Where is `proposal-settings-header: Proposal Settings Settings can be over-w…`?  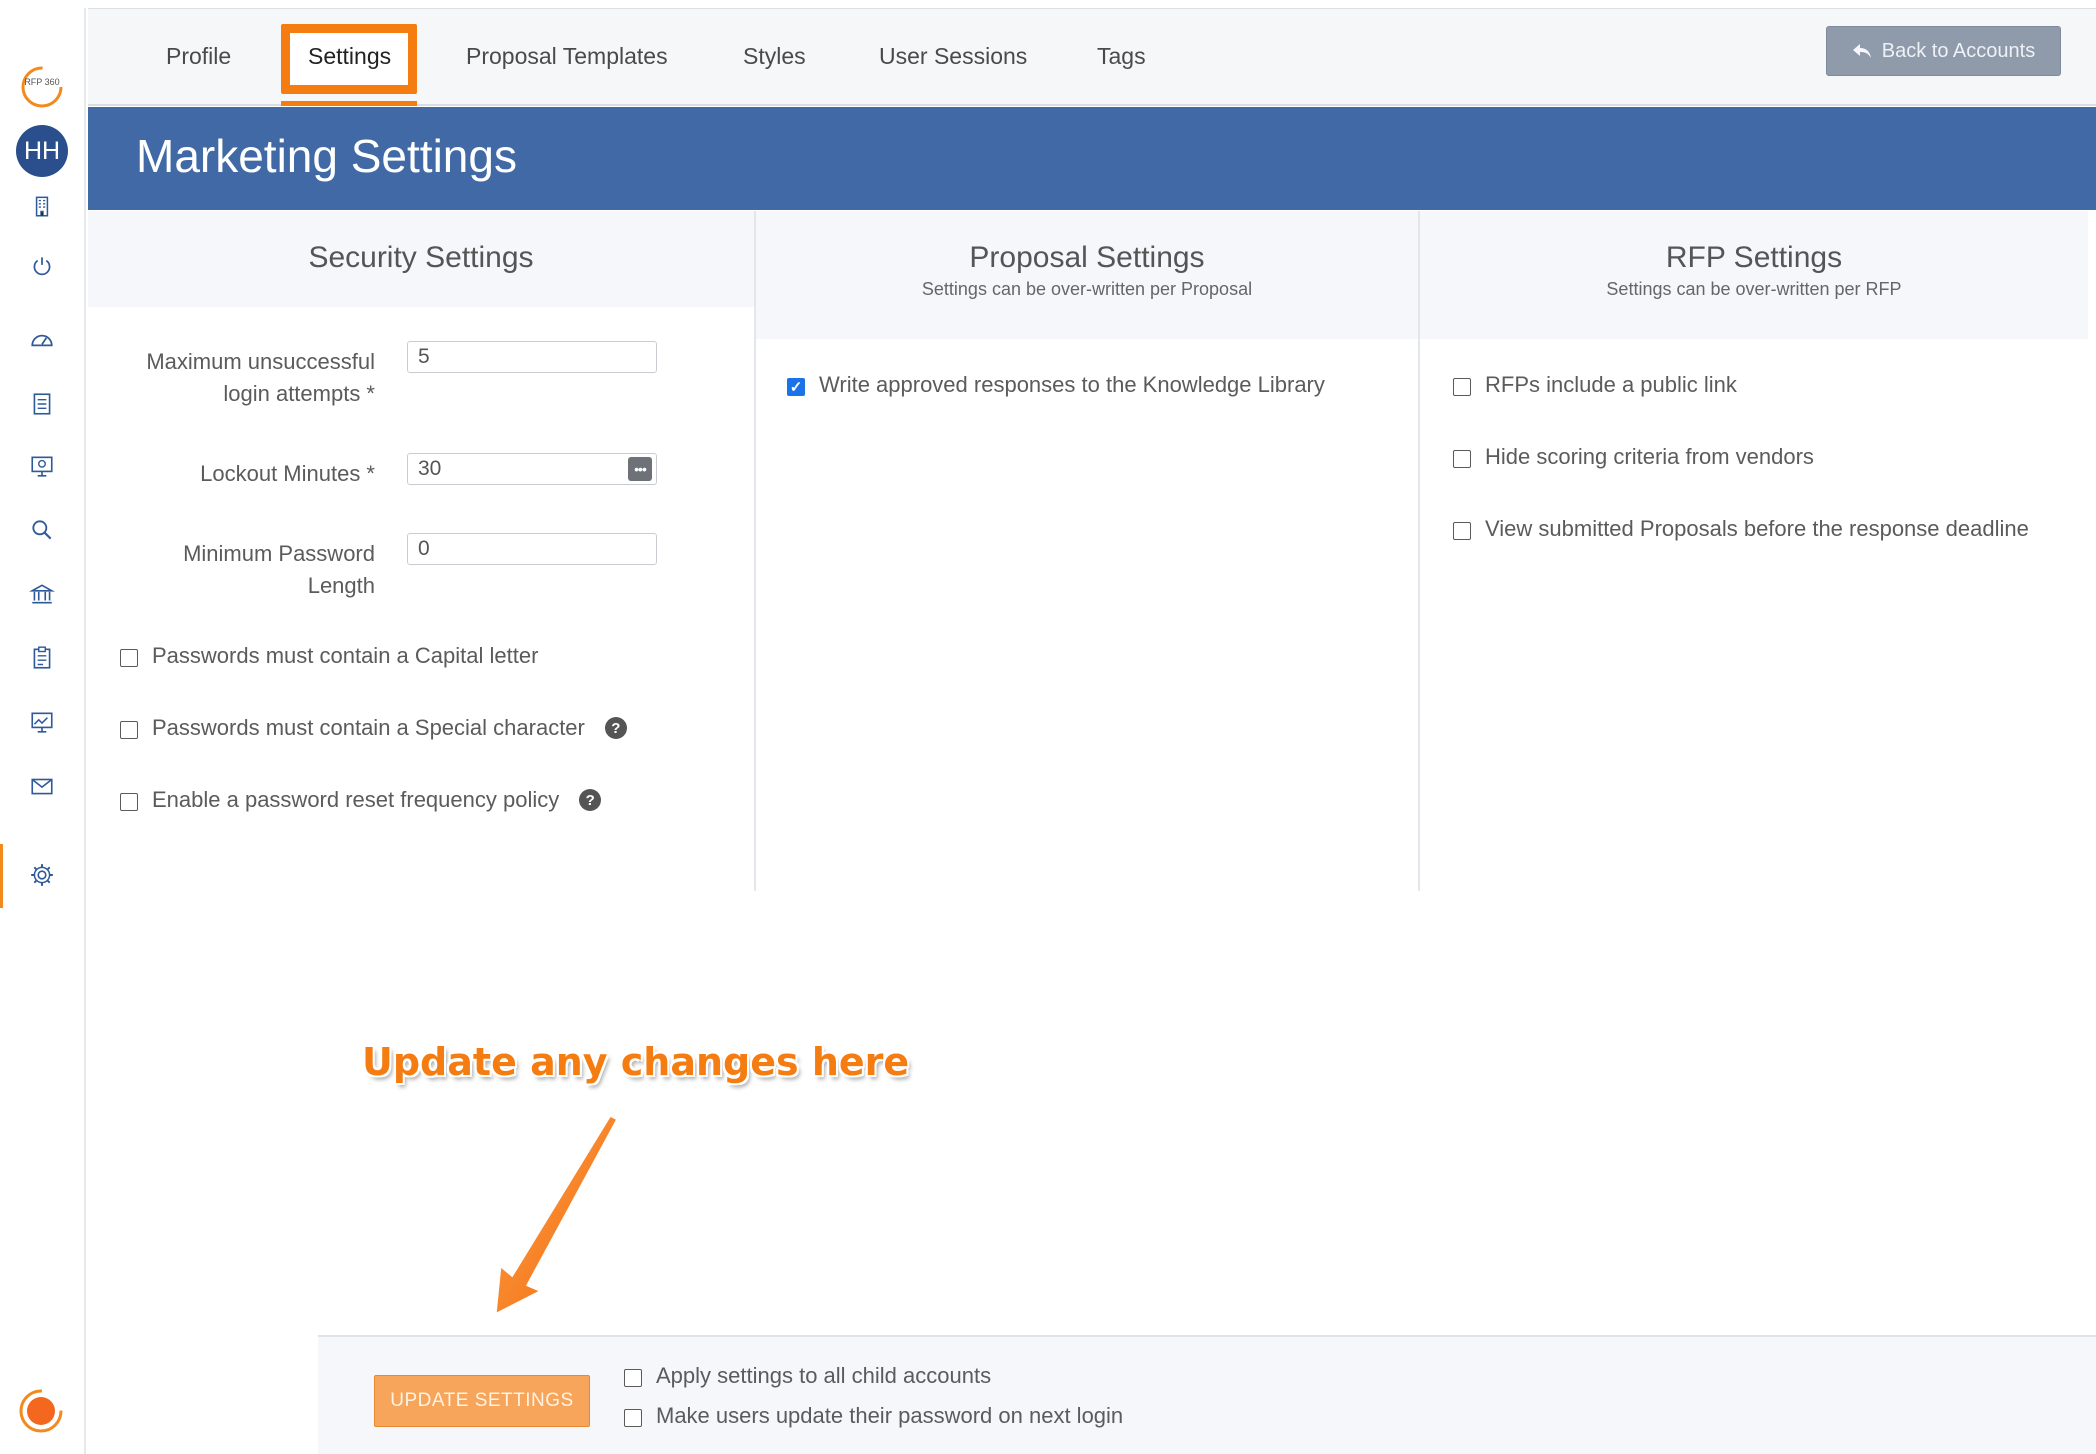 proposal-settings-header: Proposal Settings Settings can be over-w… is located at coordinates (1087, 275).